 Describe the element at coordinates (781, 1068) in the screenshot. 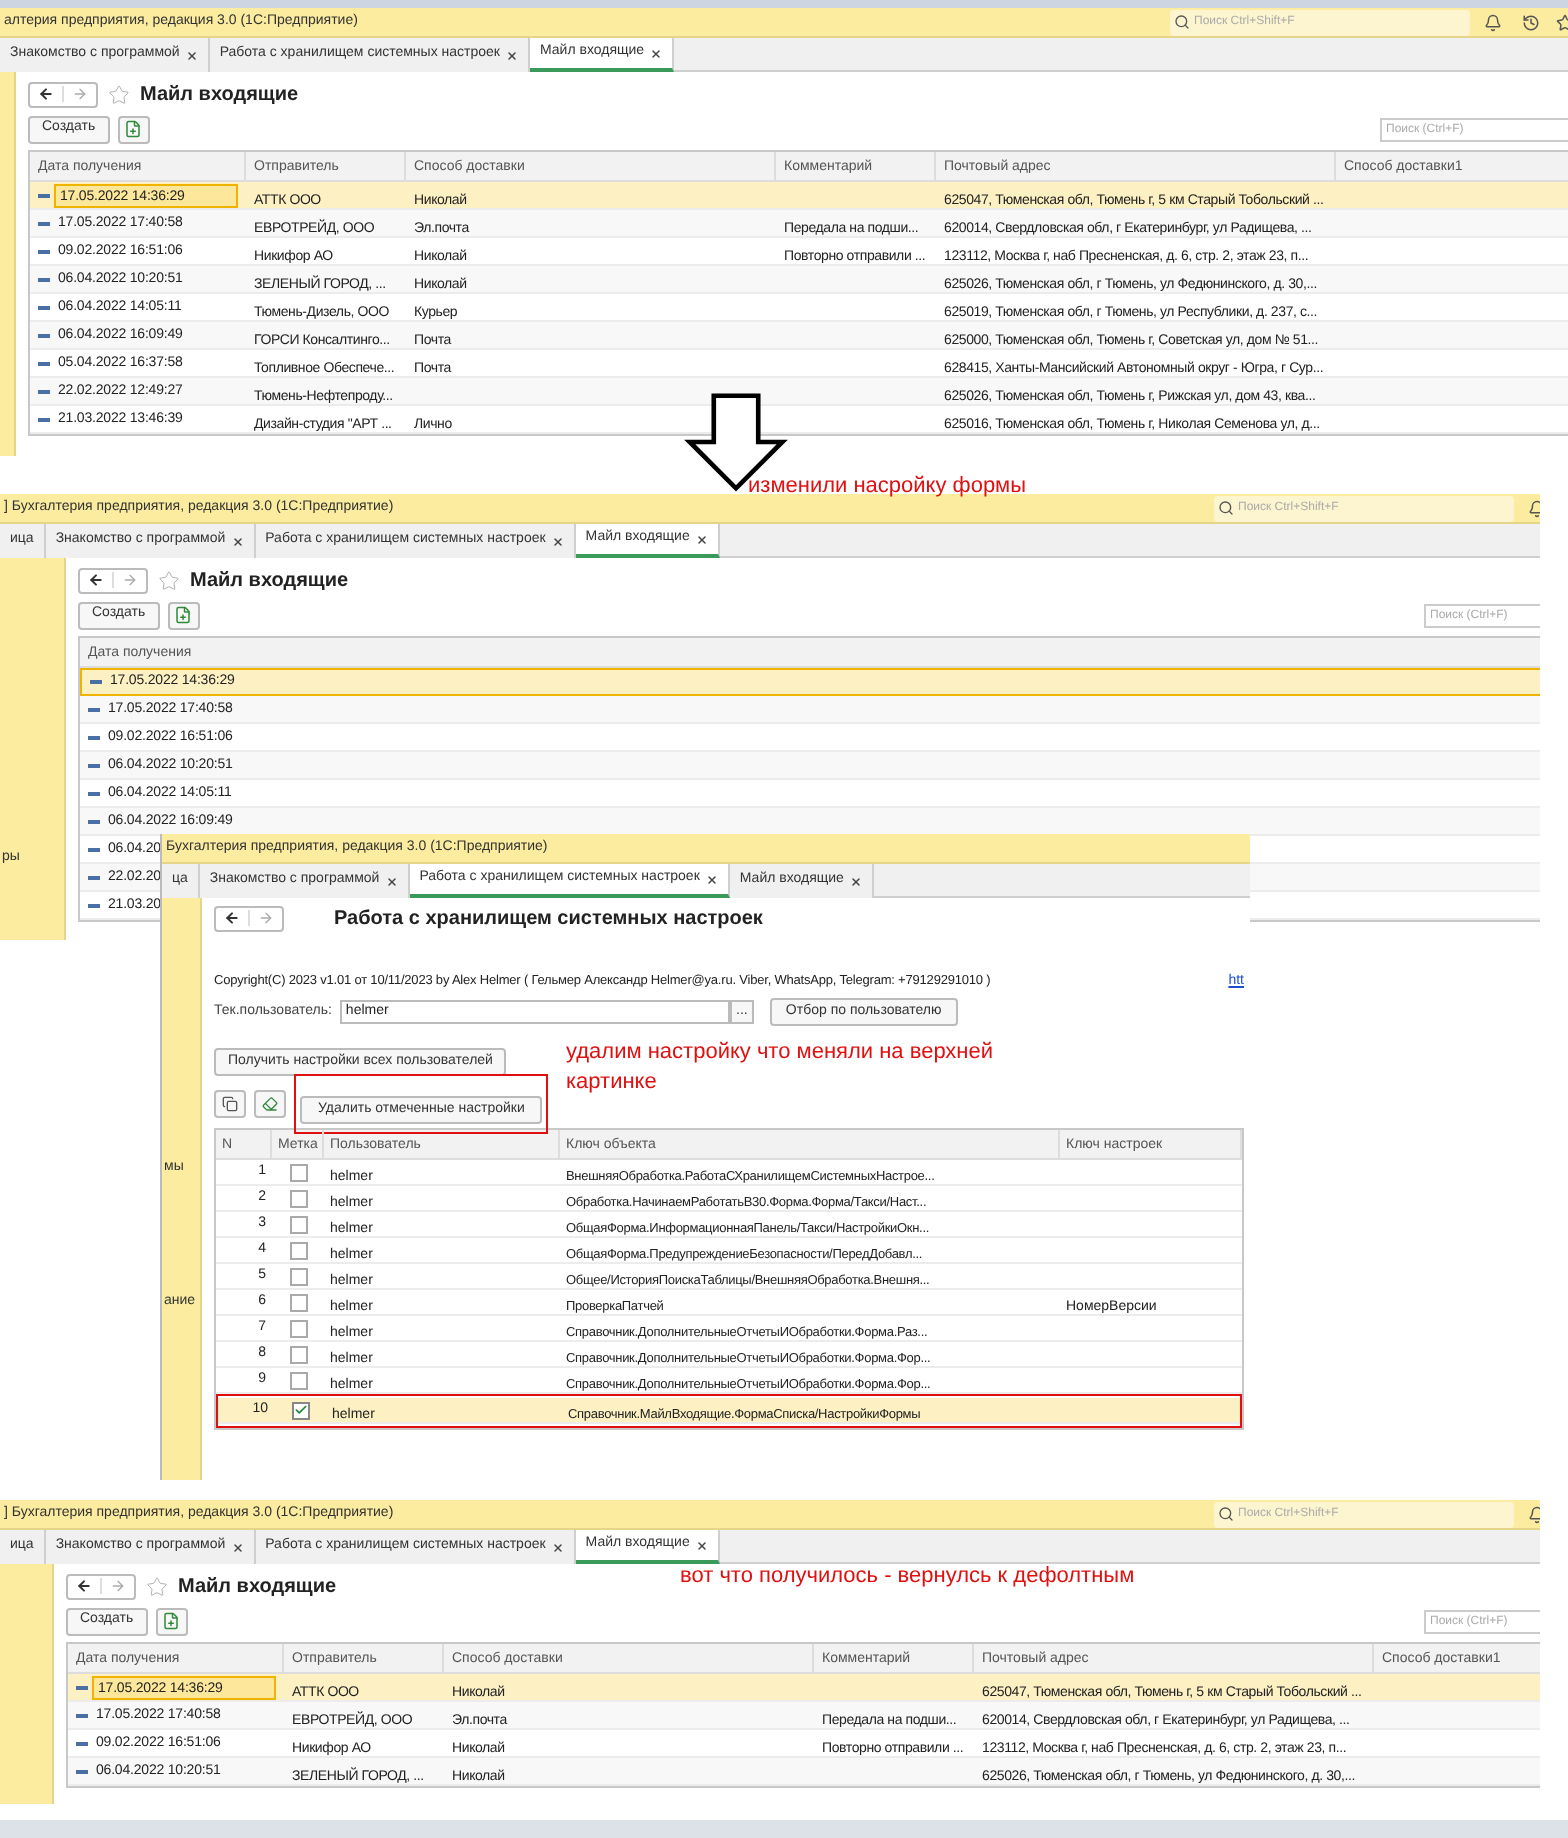

I see `annotation-text: удалим настройку что меняли на верхней картинке` at that location.